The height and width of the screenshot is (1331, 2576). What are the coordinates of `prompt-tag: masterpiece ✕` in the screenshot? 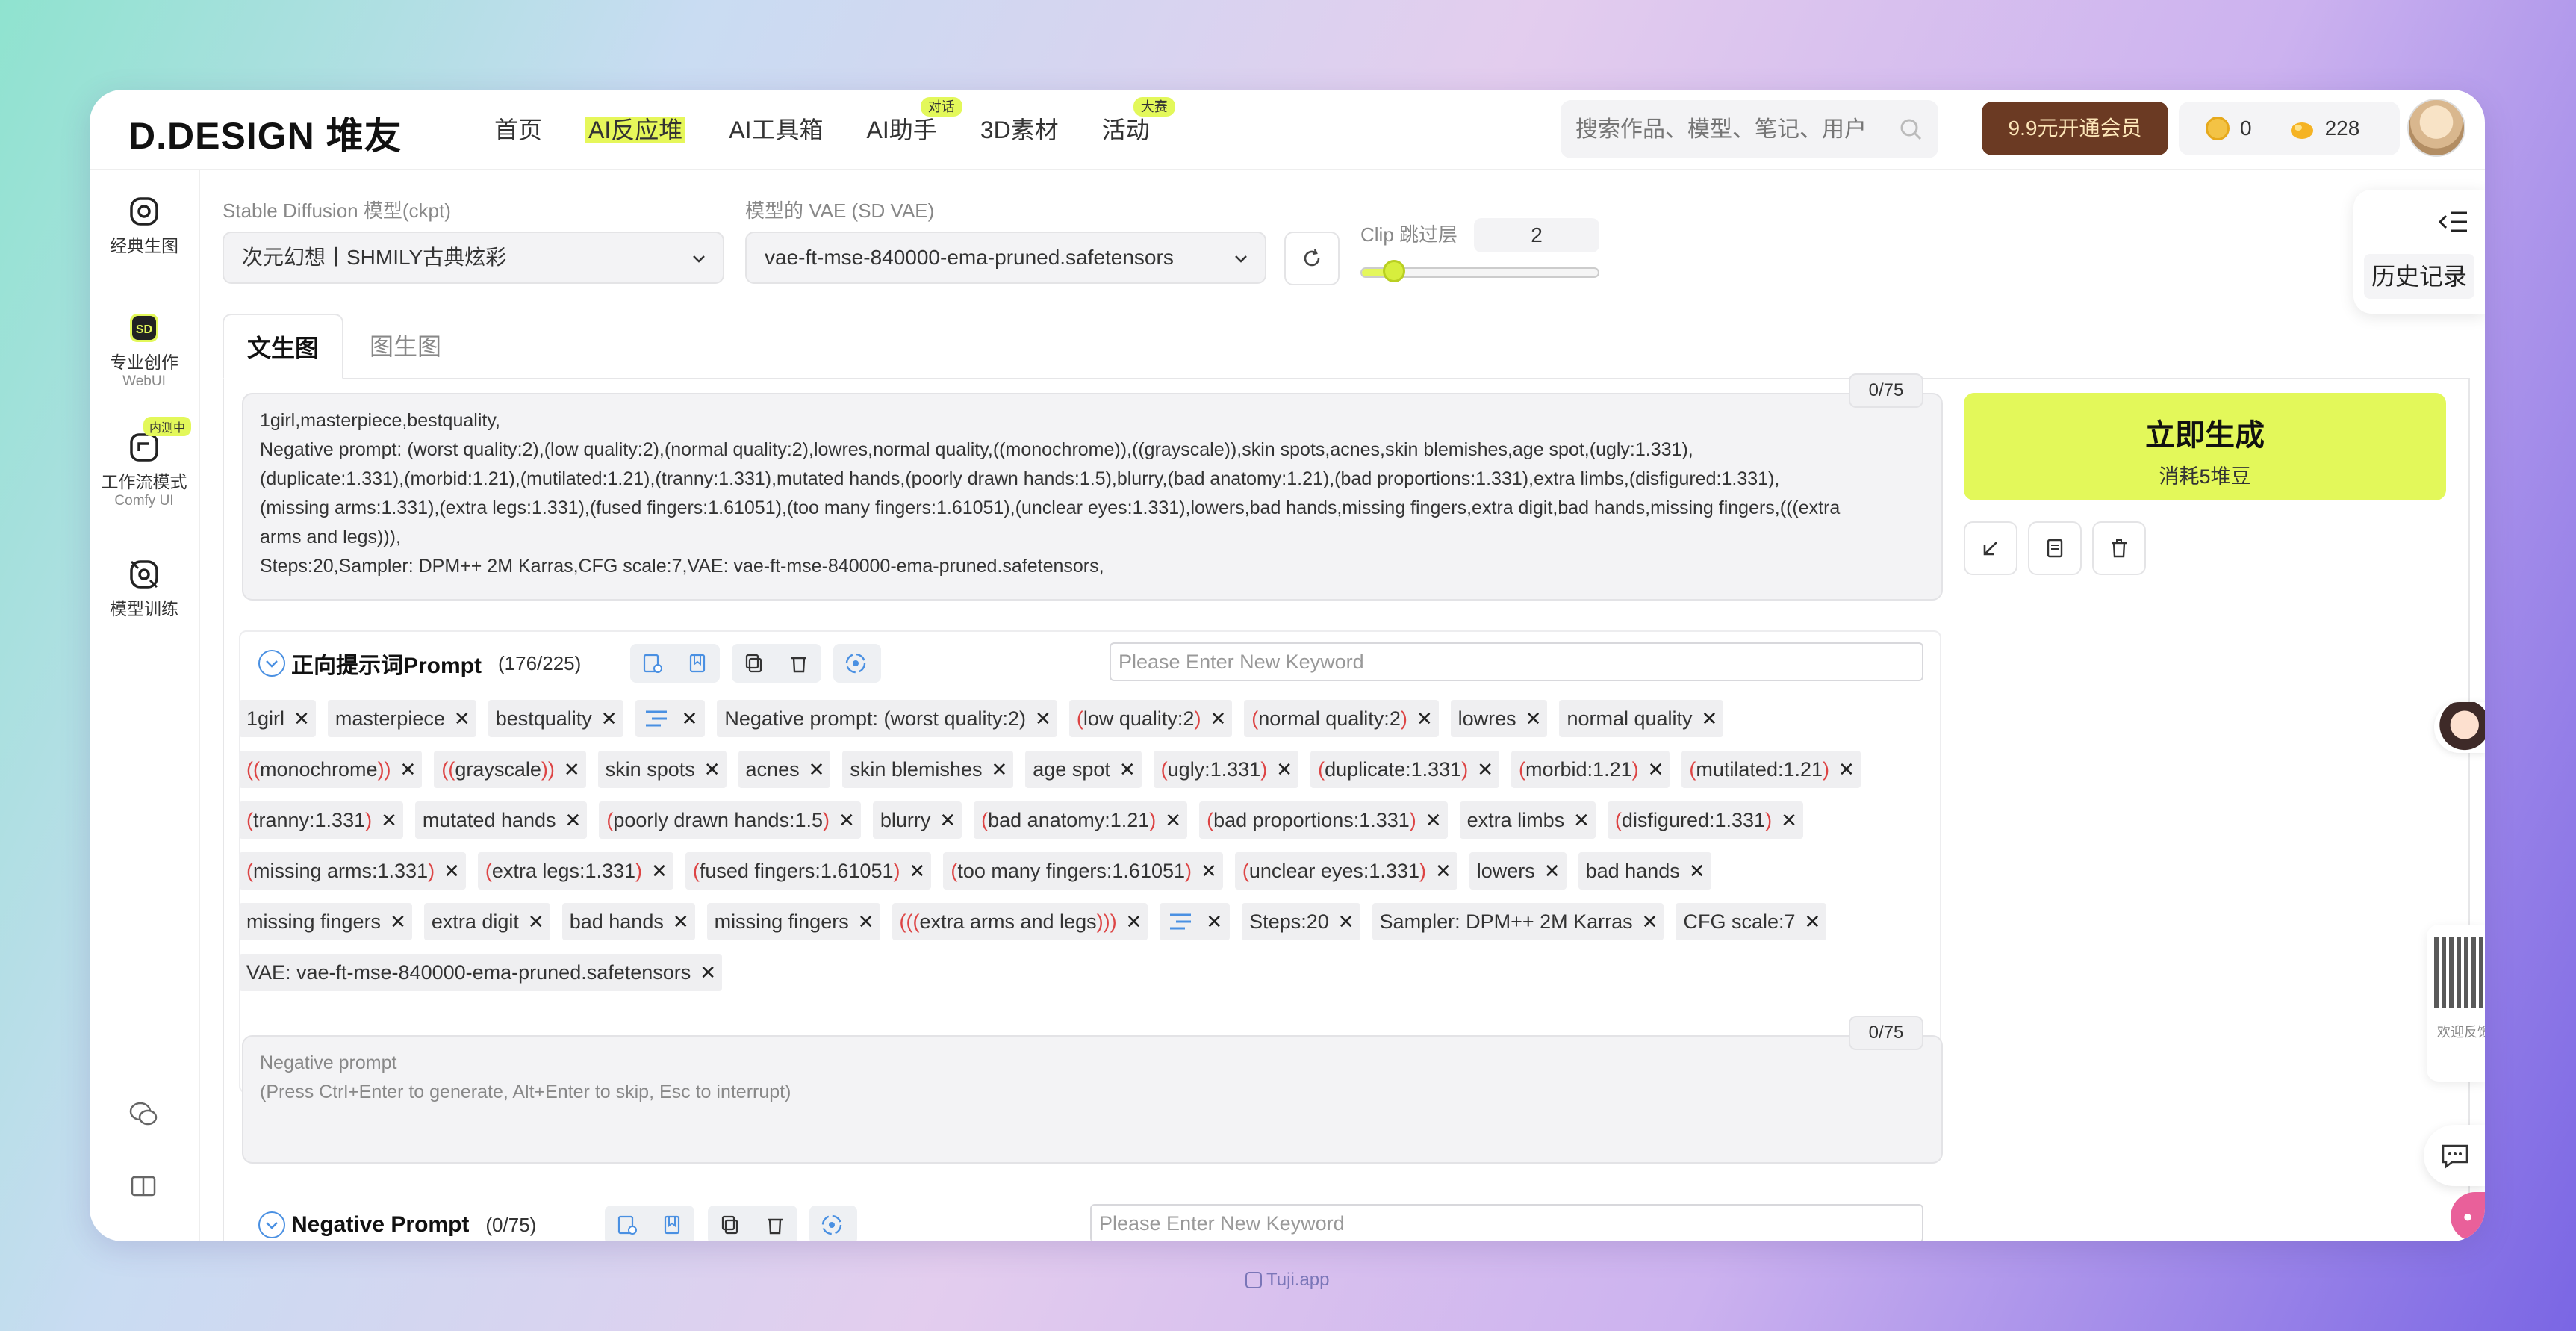 It's located at (401, 718).